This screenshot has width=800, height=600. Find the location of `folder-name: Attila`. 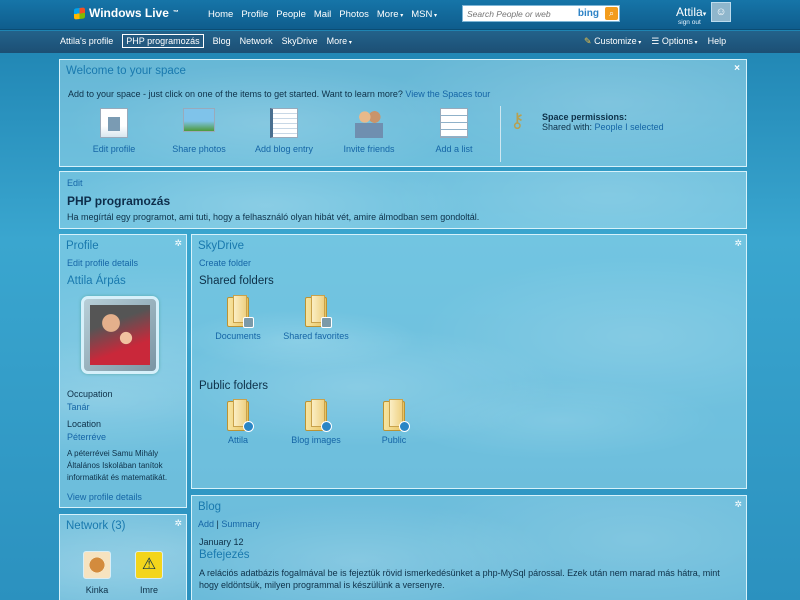

folder-name: Attila is located at coordinates (237, 440).